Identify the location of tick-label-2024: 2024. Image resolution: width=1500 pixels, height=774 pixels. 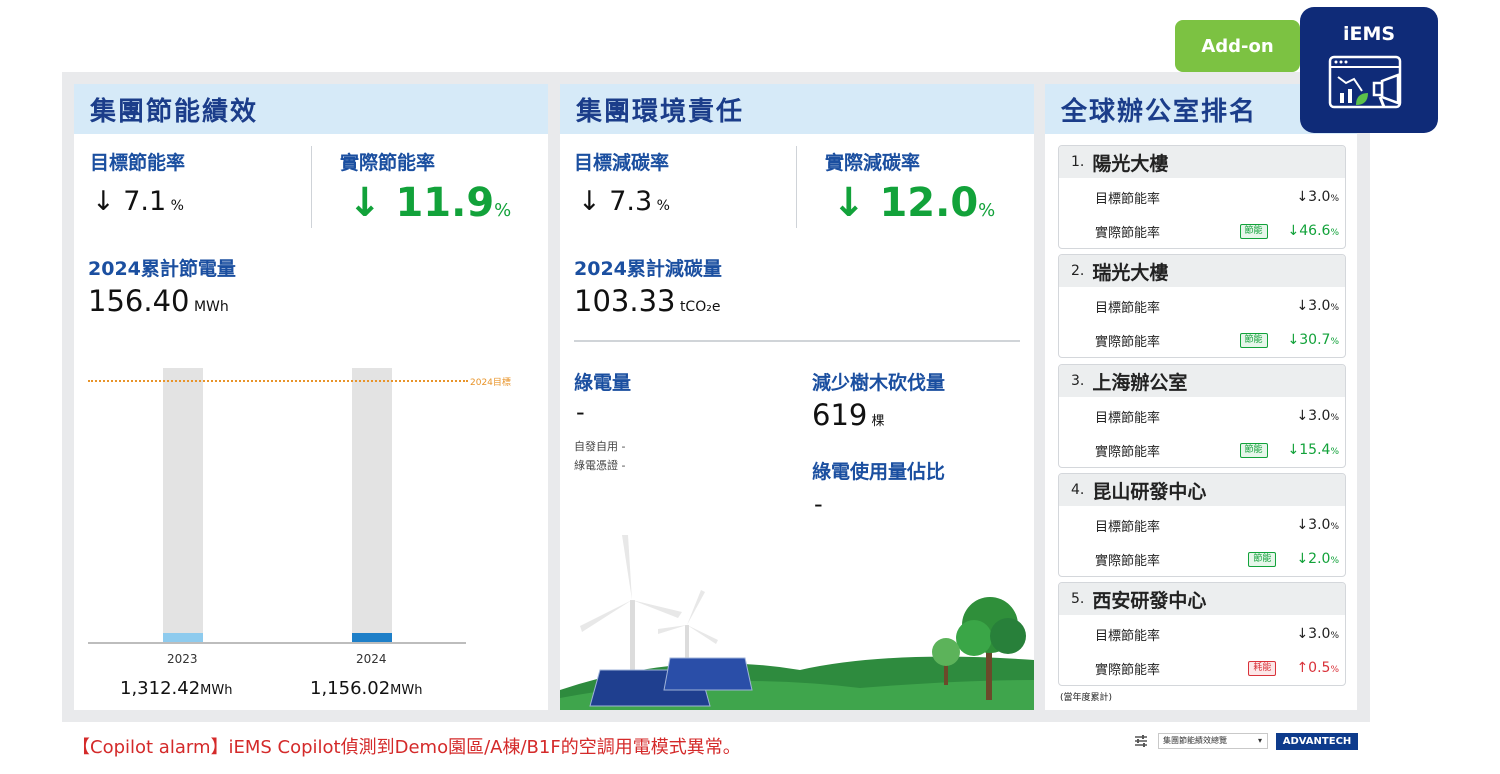
(371, 659).